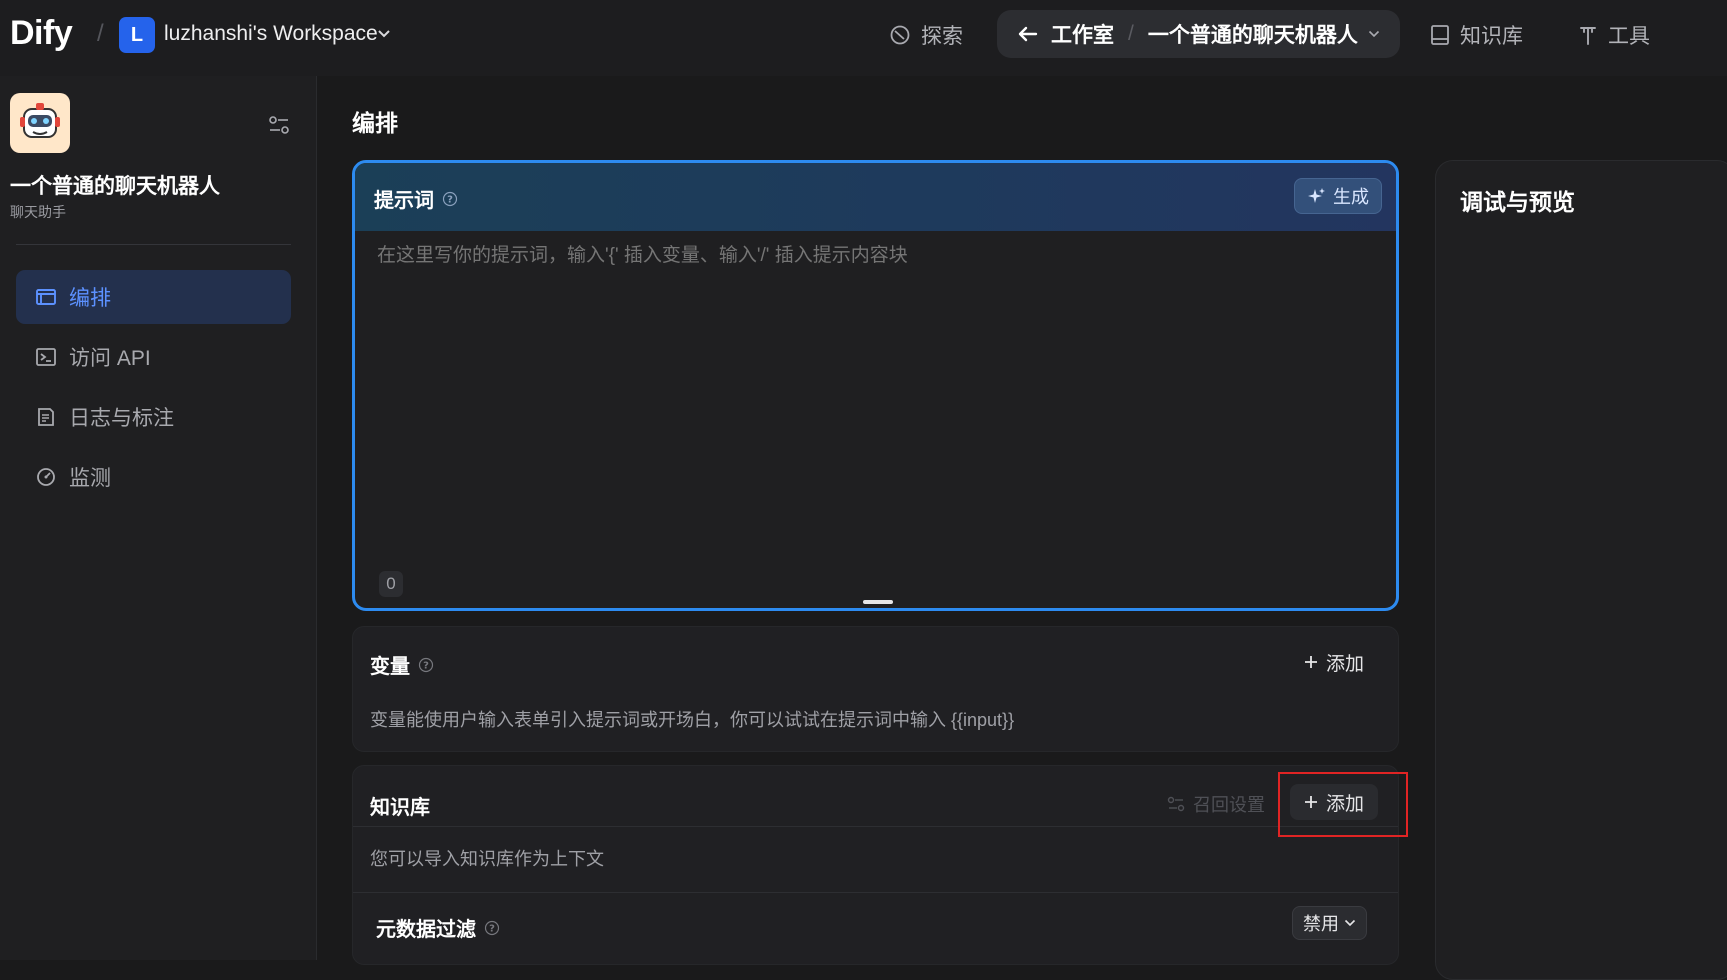 Image resolution: width=1727 pixels, height=980 pixels. What do you see at coordinates (1343, 804) in the screenshot?
I see `highlight-box` at bounding box center [1343, 804].